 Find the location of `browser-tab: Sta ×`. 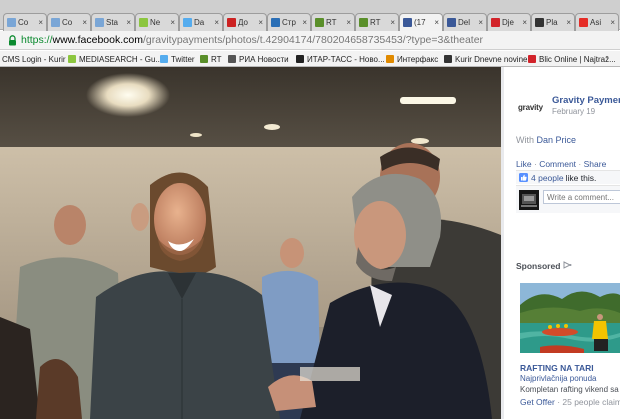

browser-tab: Sta × is located at coordinates (113, 22).